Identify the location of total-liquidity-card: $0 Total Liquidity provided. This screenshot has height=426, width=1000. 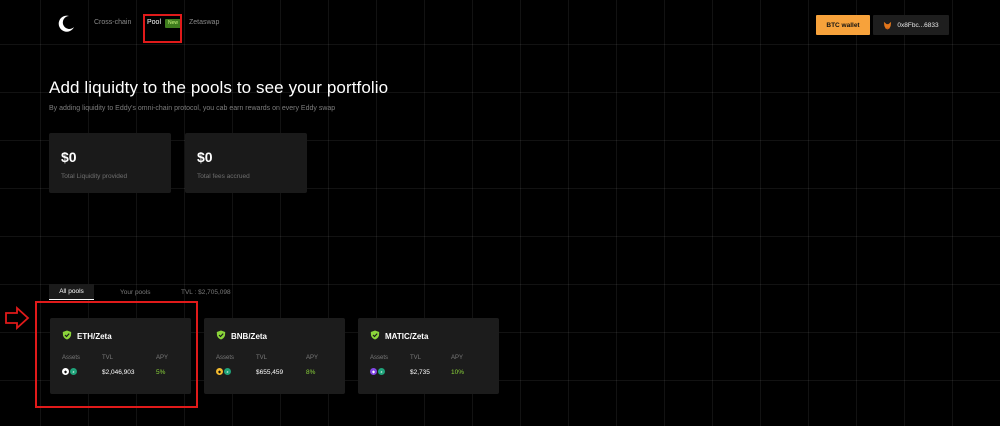
(110, 163).